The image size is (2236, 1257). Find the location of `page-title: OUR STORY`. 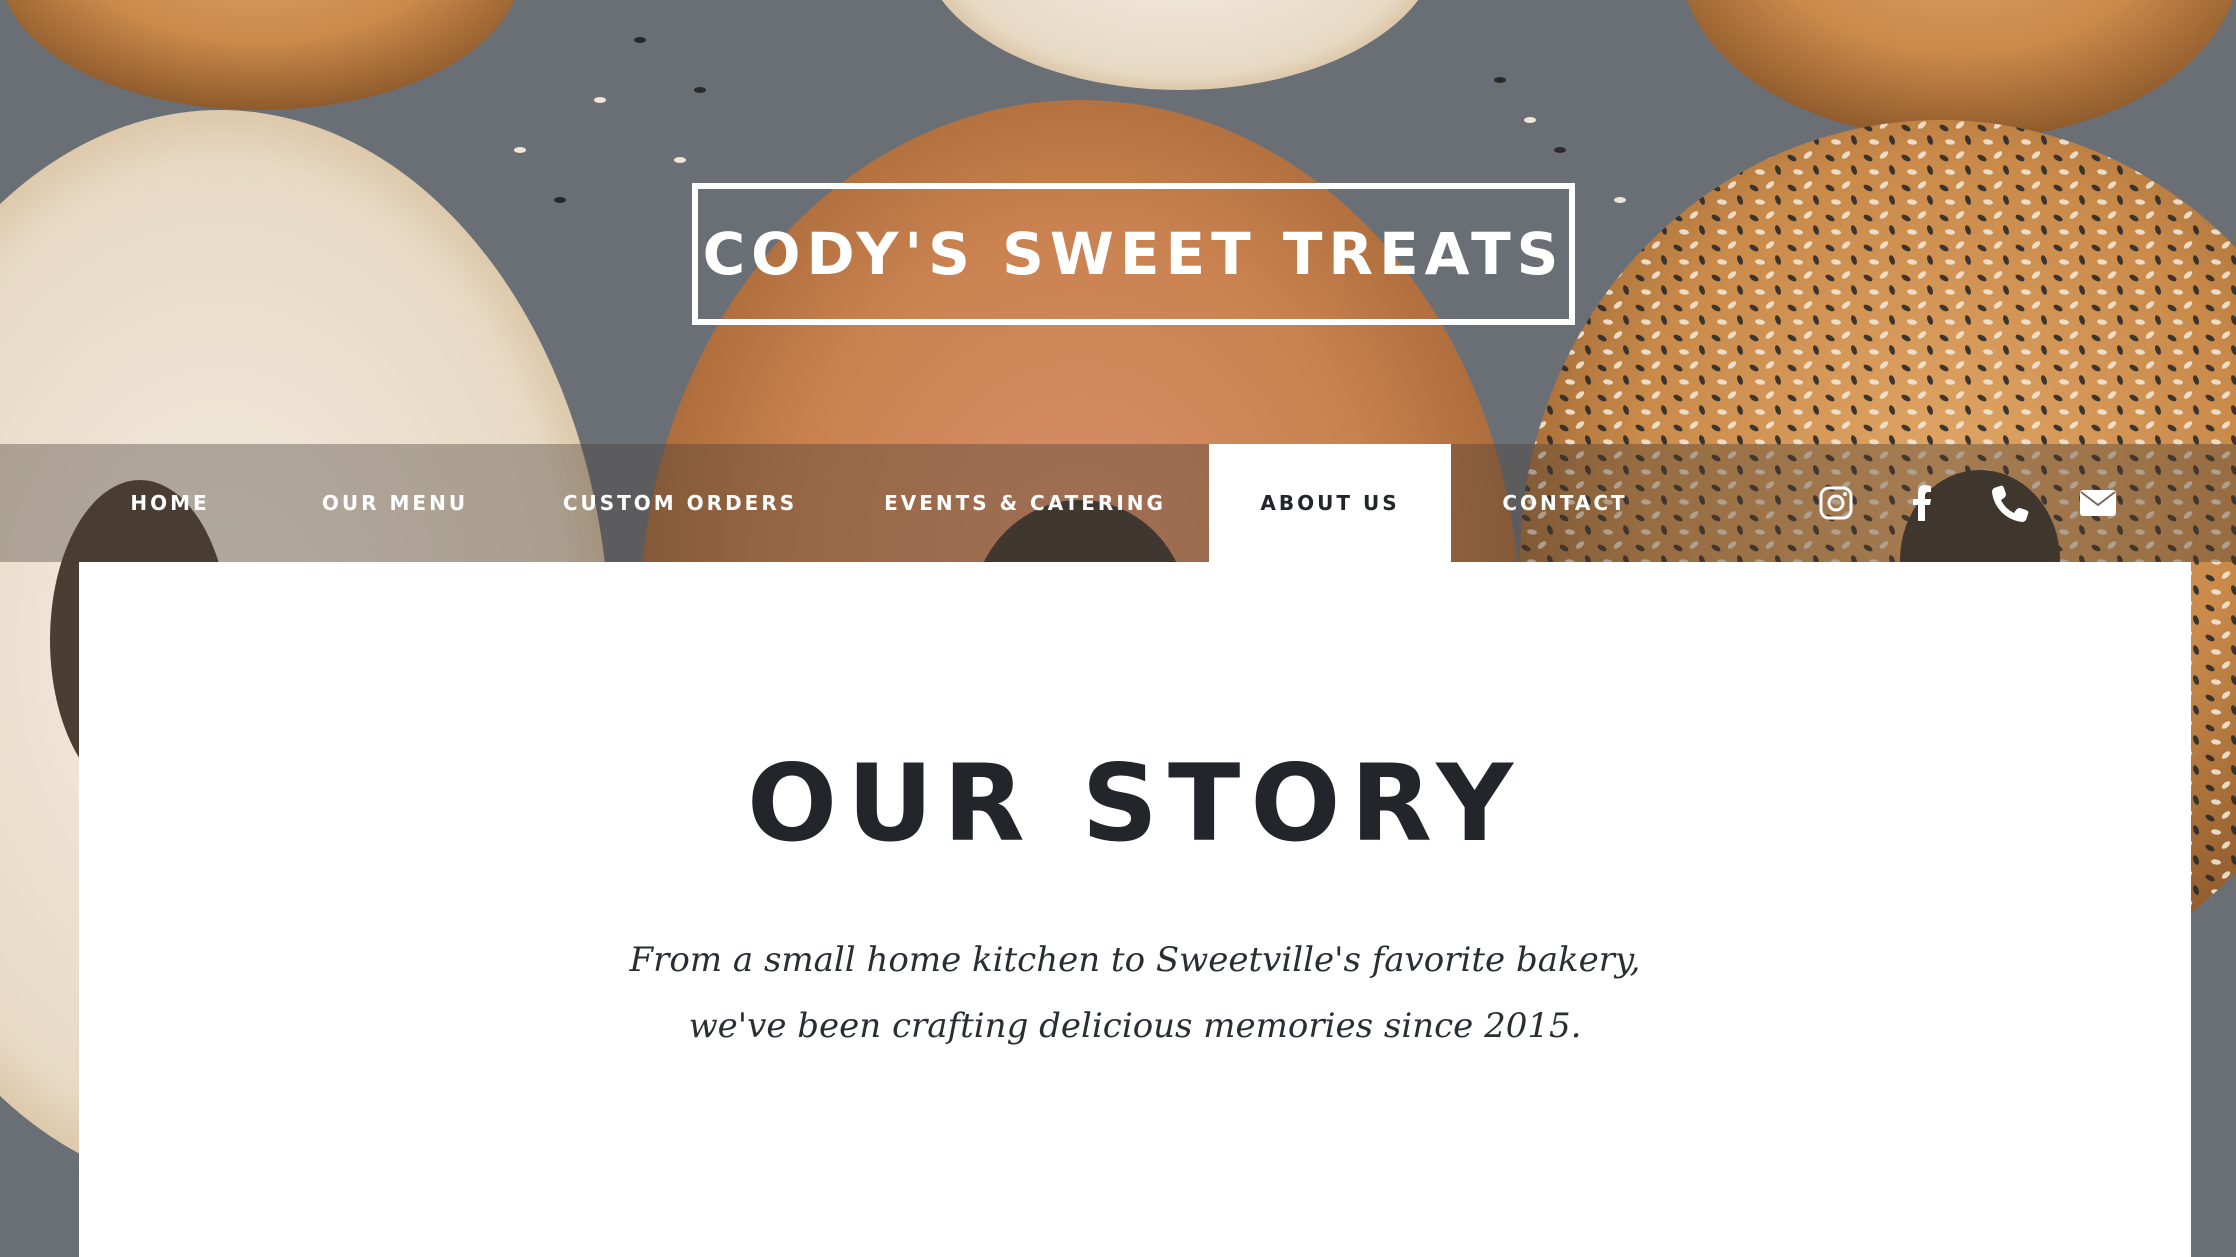

page-title: OUR STORY is located at coordinates (1135, 803).